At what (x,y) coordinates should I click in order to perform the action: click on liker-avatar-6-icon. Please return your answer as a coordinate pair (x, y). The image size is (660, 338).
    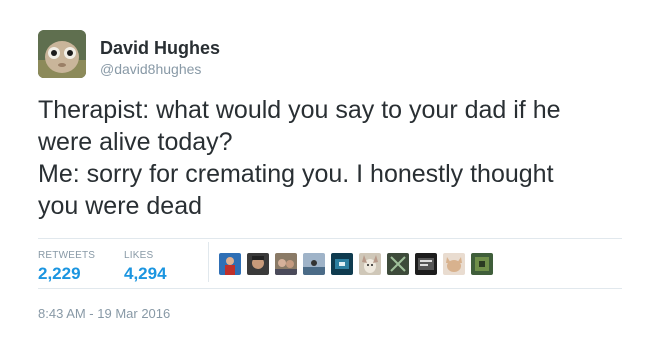
    Looking at the image, I should click on (370, 264).